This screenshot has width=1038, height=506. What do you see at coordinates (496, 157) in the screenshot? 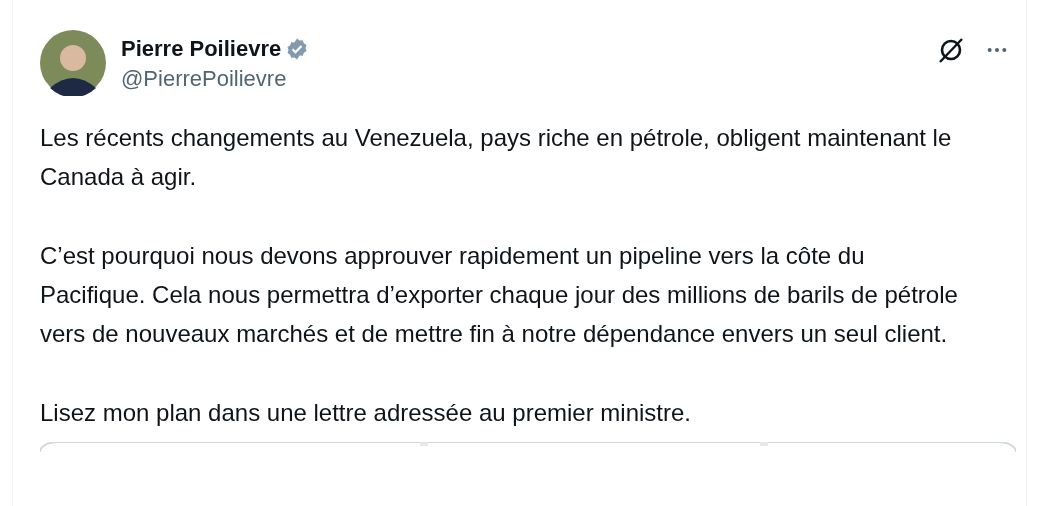
I see `post-text: Les récents changements au Venezuela, pays riche en pétrole, obligent maintenant le Canada à agir.` at bounding box center [496, 157].